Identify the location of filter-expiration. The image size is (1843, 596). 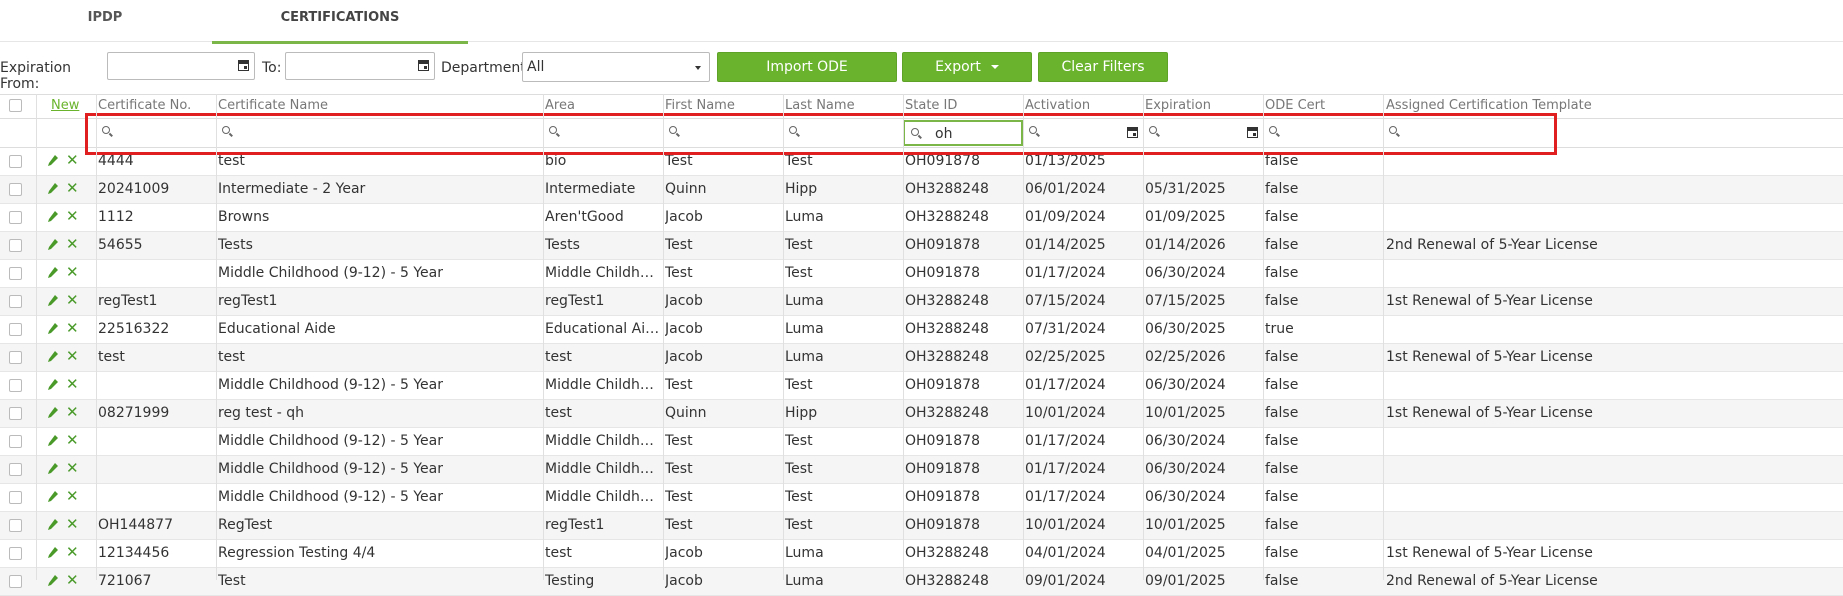
(1203, 133).